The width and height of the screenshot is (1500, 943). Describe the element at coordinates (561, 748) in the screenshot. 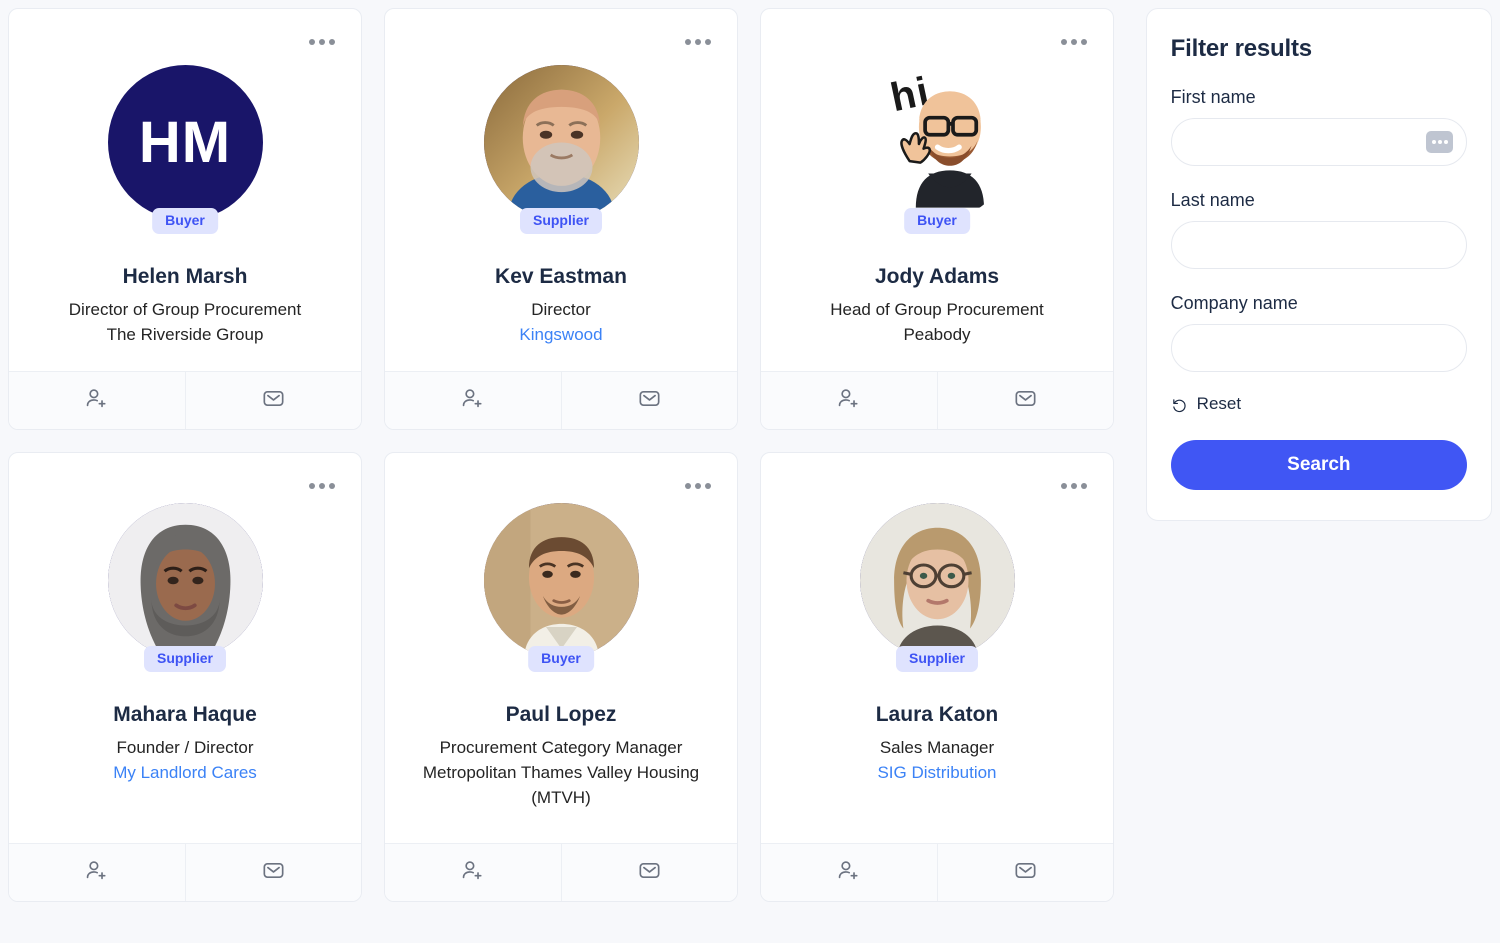

I see `person-role: Procurement Category Manager` at that location.